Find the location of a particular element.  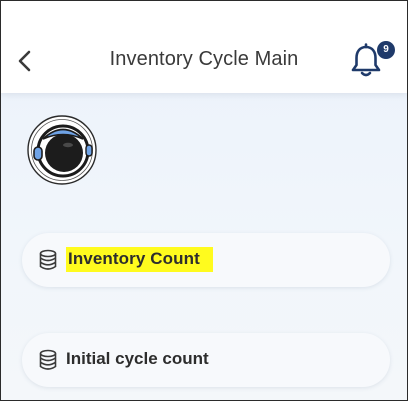

chevron-left-icon is located at coordinates (24, 61).